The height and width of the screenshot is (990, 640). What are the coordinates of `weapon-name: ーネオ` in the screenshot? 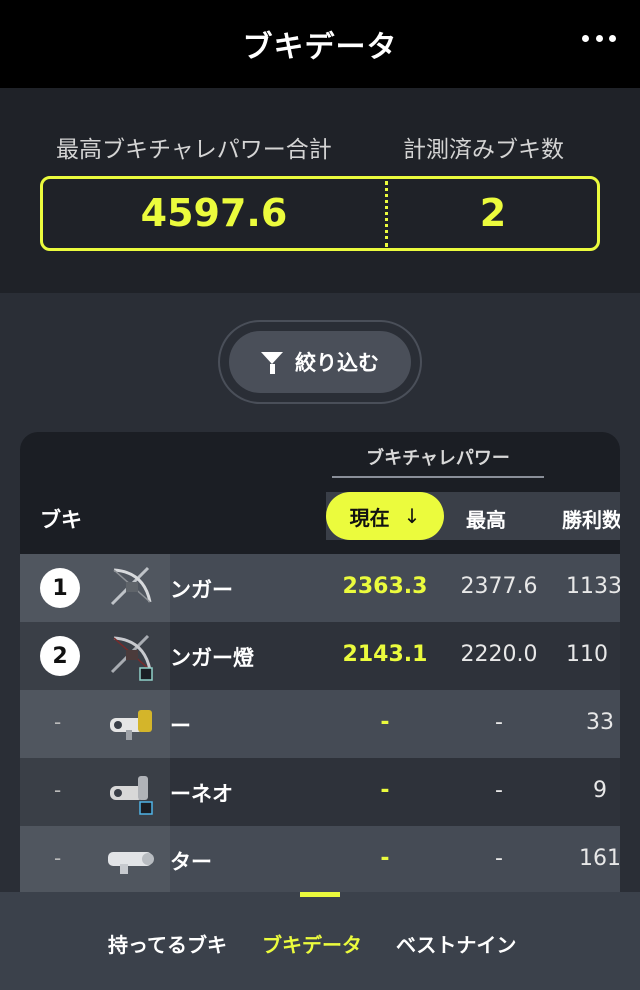 It's located at (201, 794).